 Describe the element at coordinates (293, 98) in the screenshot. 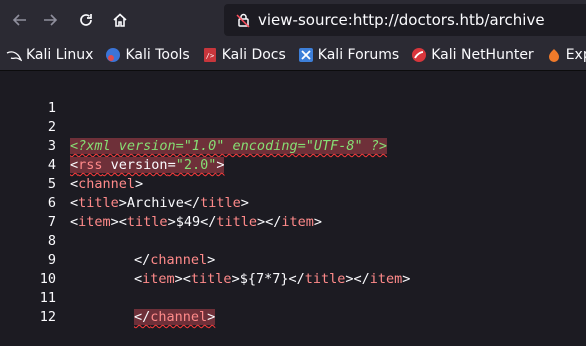

I see `source-line: 1` at that location.